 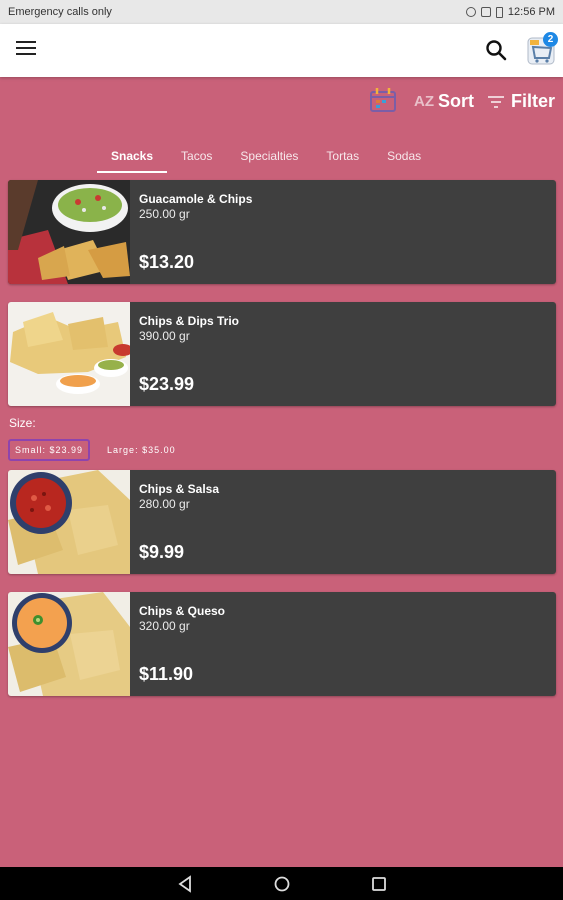 I want to click on product-weight: 390.00 gr, so click(x=164, y=336).